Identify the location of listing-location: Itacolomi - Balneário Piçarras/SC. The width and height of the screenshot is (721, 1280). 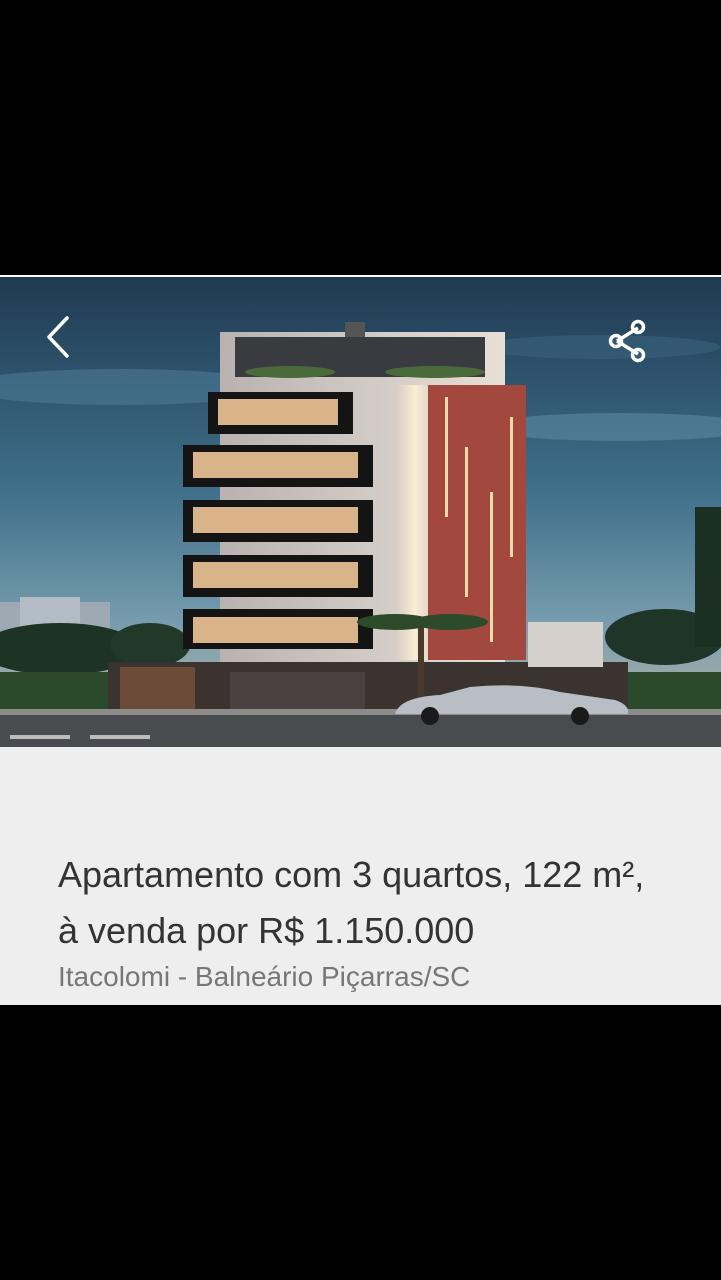
(264, 976).